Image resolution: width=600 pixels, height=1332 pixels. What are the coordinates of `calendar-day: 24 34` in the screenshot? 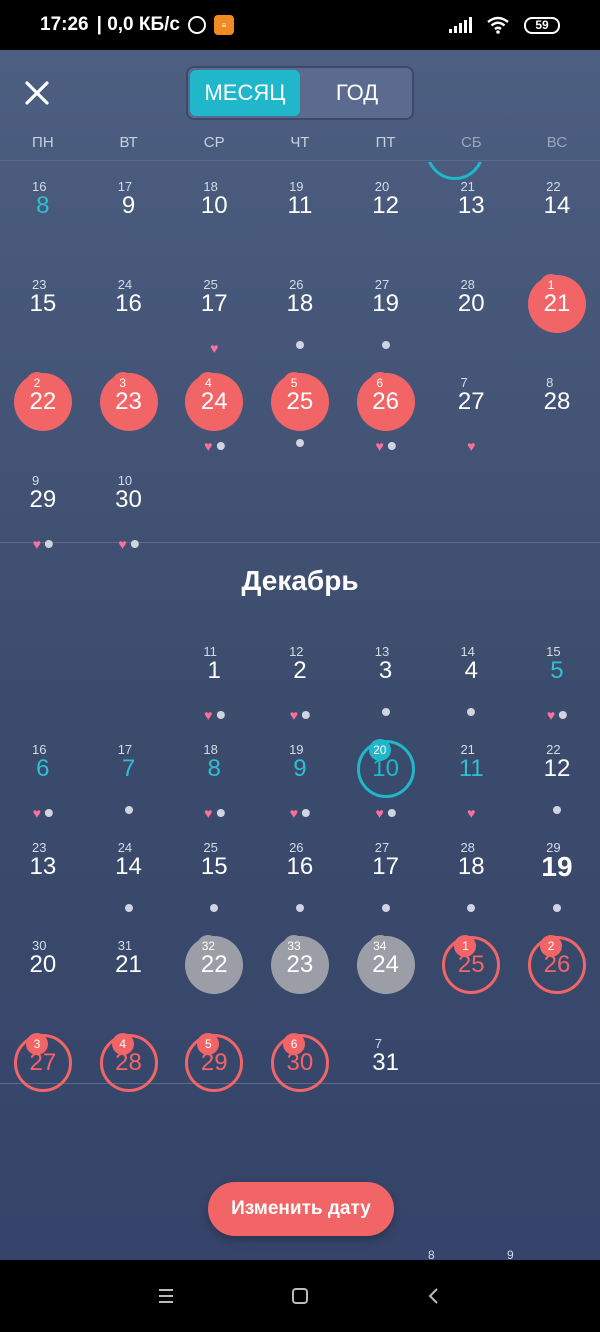 It's located at (386, 937).